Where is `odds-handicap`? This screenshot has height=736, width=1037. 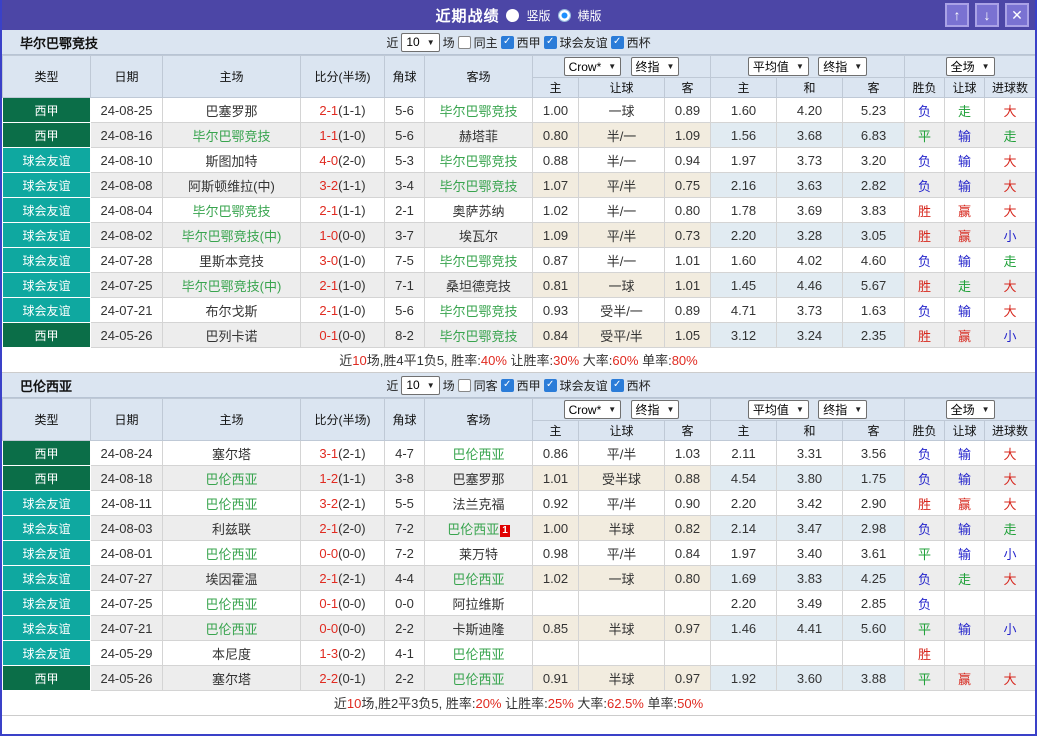 odds-handicap is located at coordinates (621, 603).